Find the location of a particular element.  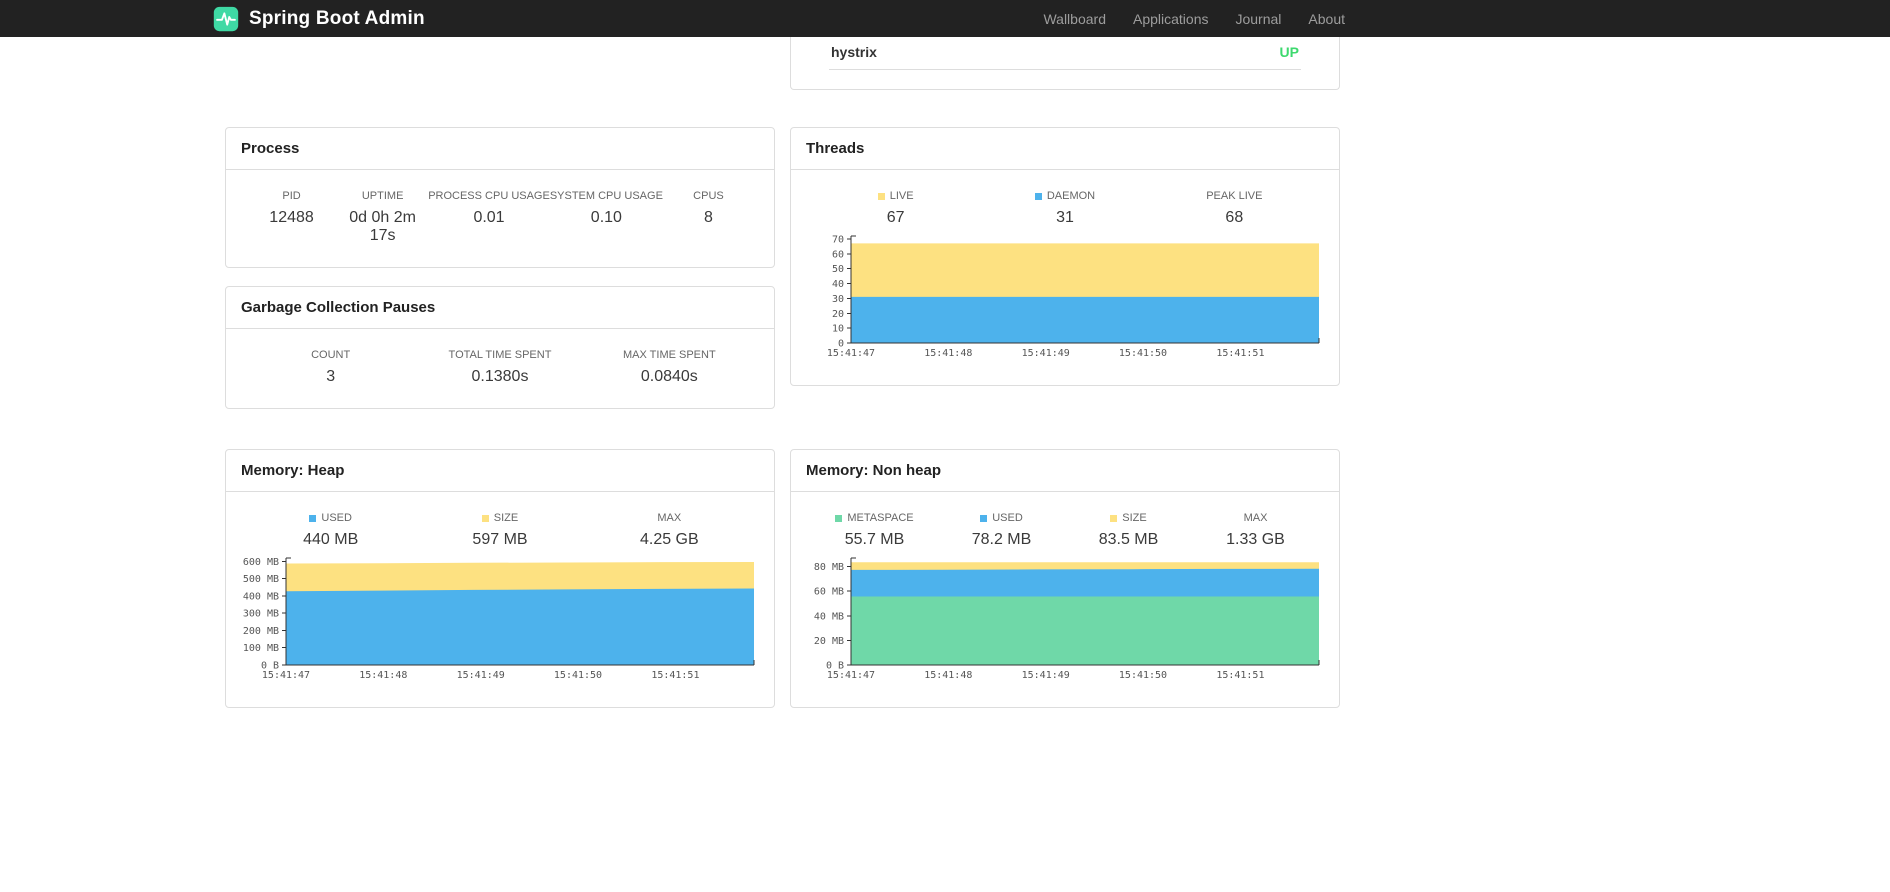

metric-label-text: METASPACE is located at coordinates (880, 518).